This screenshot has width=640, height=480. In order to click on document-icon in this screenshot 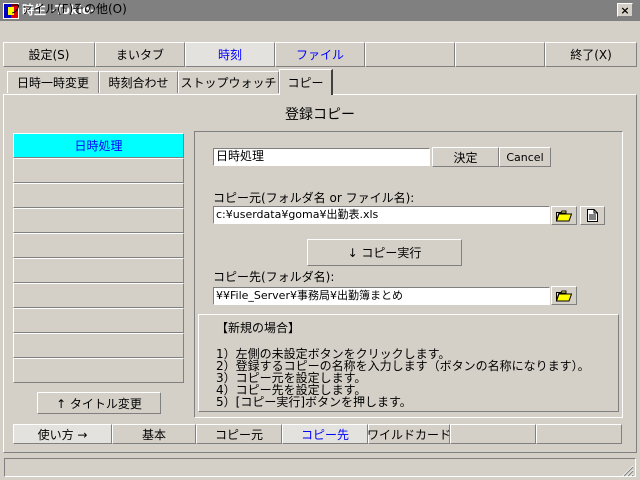, I will do `click(592, 215)`.